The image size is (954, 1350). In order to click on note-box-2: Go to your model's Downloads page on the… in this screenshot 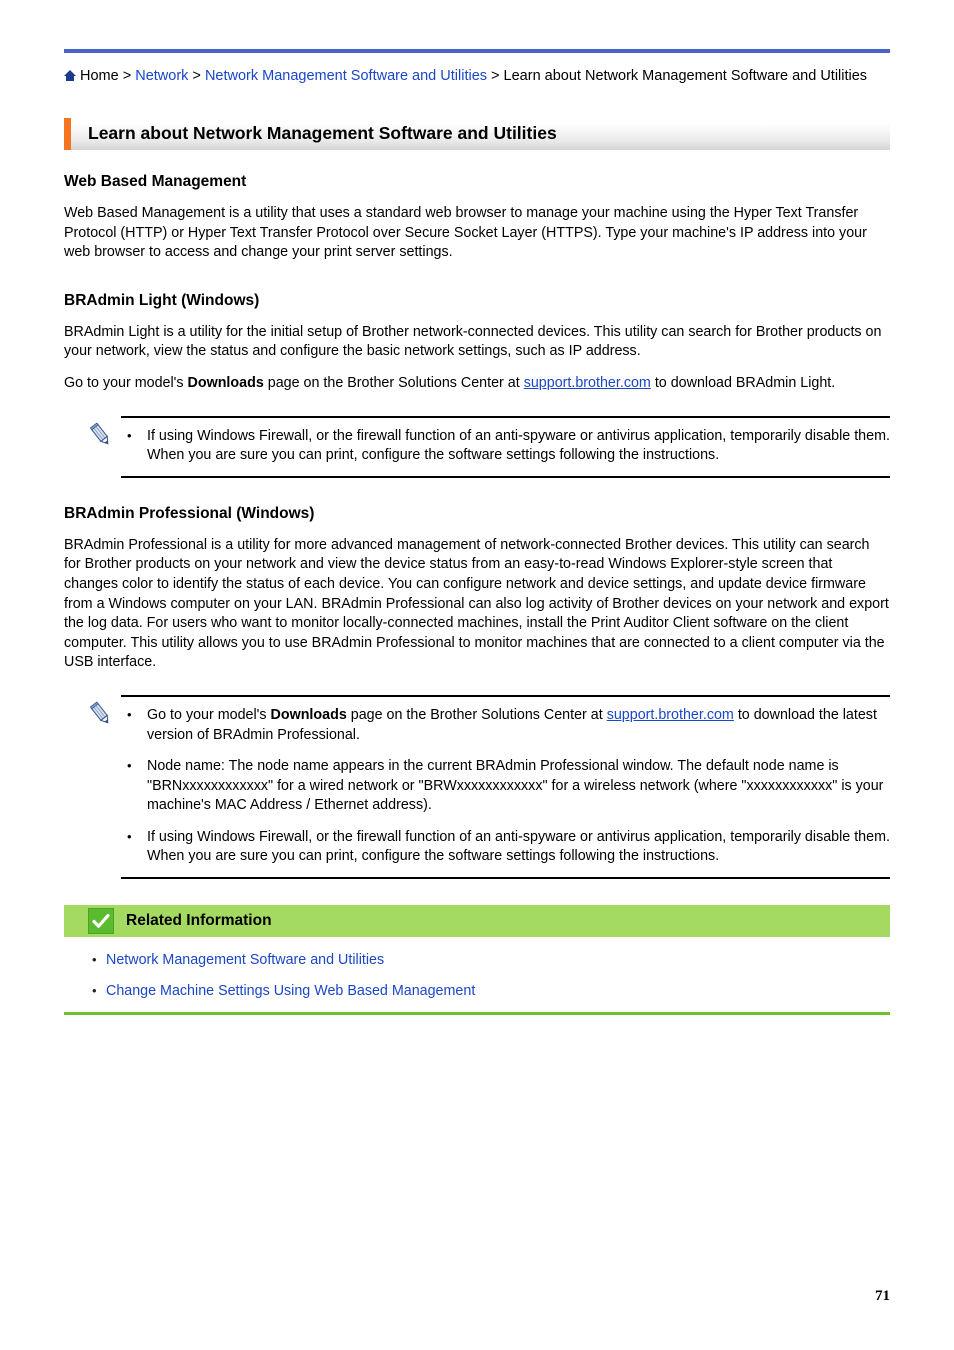, I will do `click(477, 787)`.